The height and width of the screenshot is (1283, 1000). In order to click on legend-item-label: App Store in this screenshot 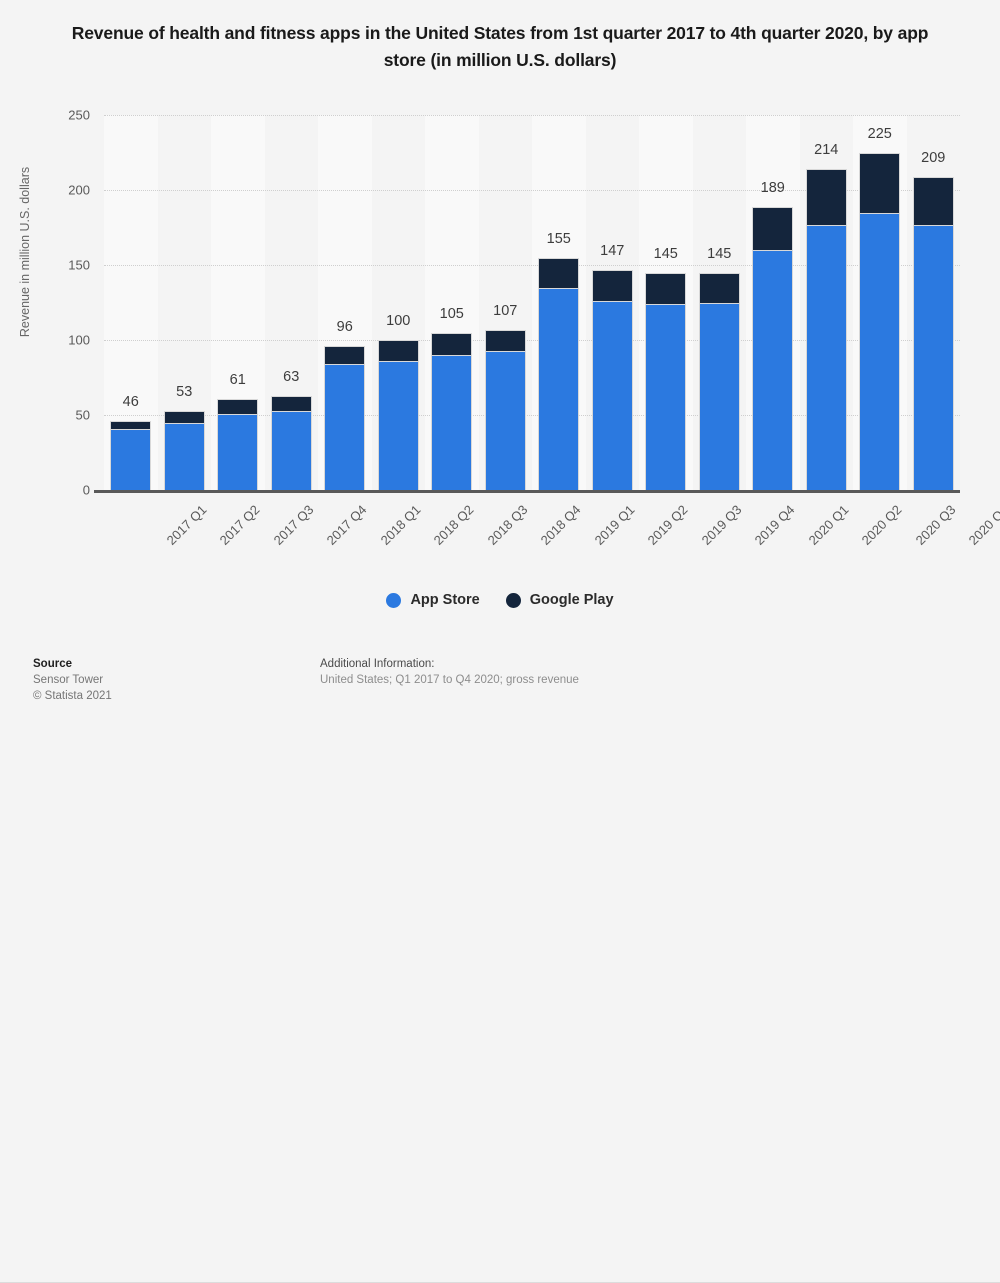, I will do `click(445, 600)`.